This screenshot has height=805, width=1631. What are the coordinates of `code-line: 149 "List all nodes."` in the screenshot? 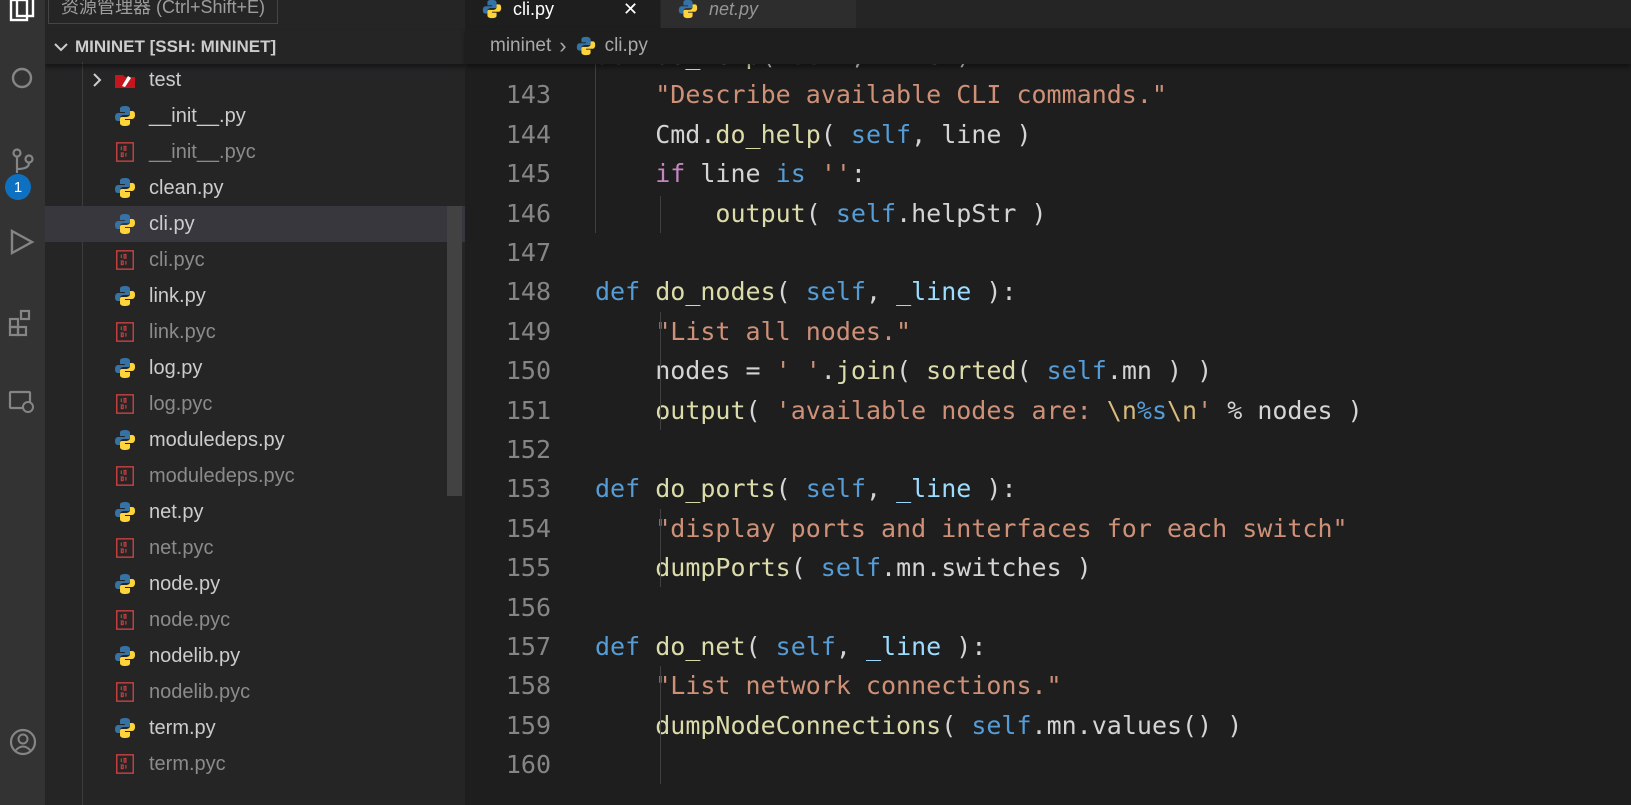 It's located at (1048, 331).